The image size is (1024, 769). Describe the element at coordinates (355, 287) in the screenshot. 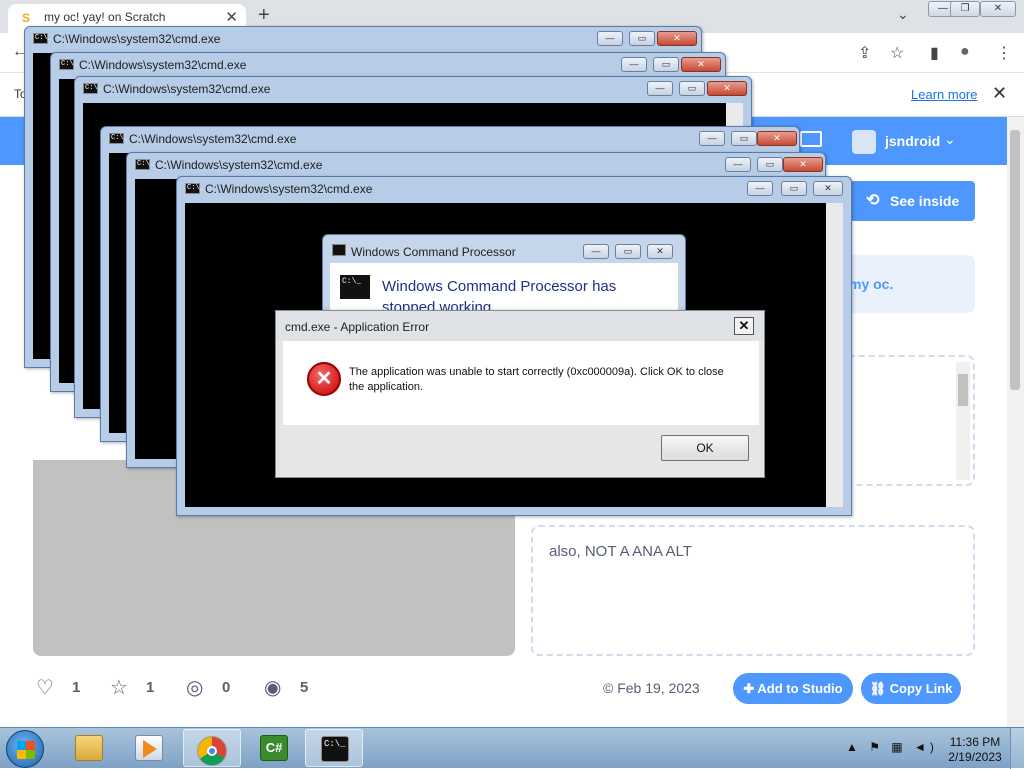

I see `cmd-large-icon: C:\_` at that location.